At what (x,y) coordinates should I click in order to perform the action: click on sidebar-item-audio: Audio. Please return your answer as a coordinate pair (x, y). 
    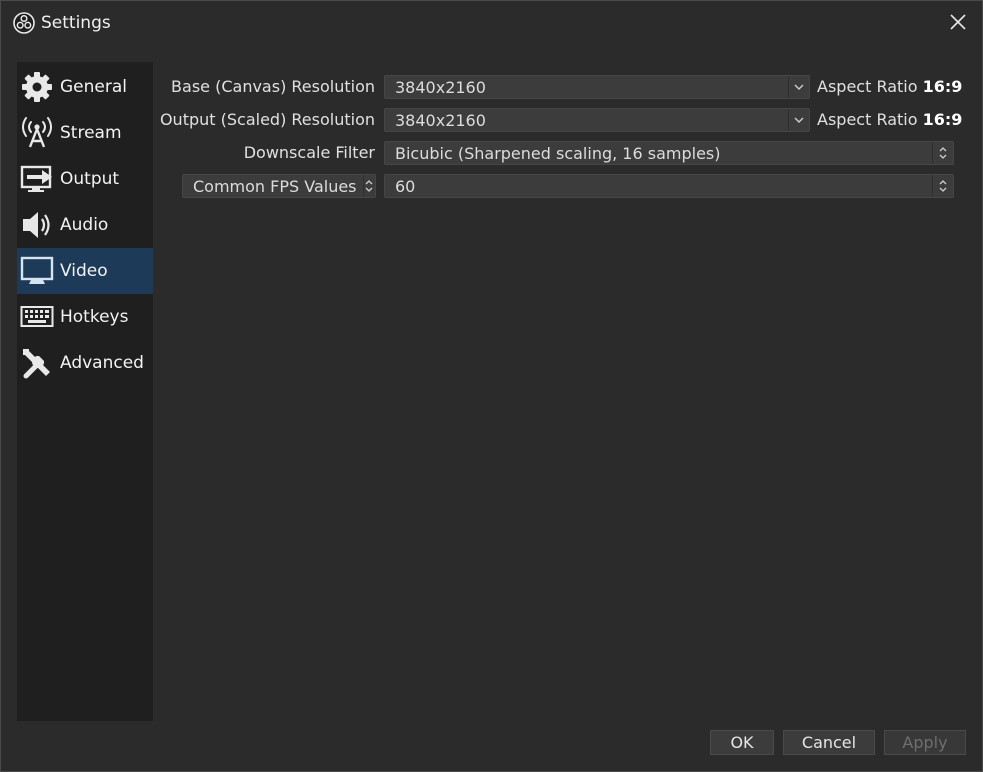
    Looking at the image, I should click on (85, 225).